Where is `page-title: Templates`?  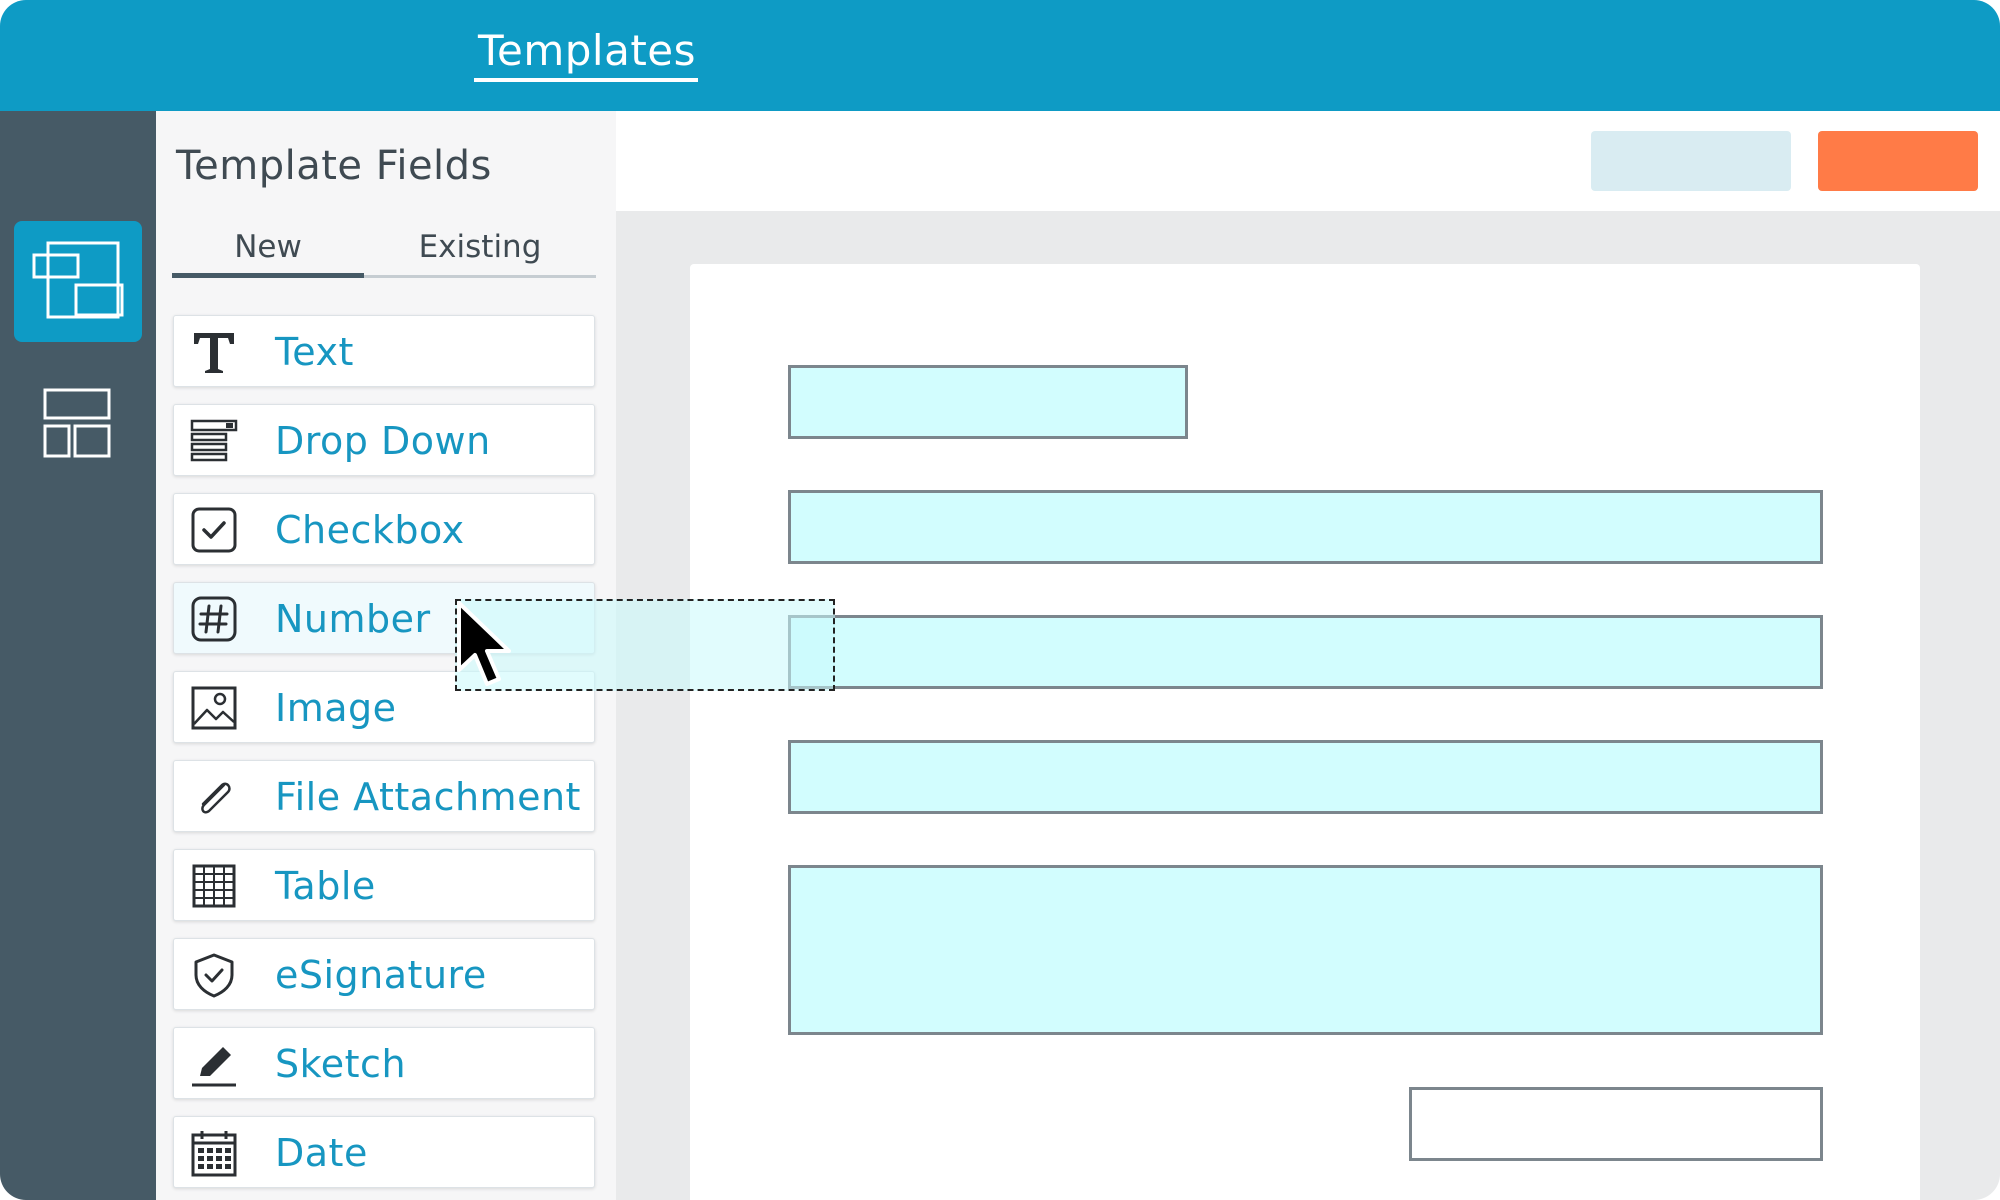
page-title: Templates is located at coordinates (587, 51).